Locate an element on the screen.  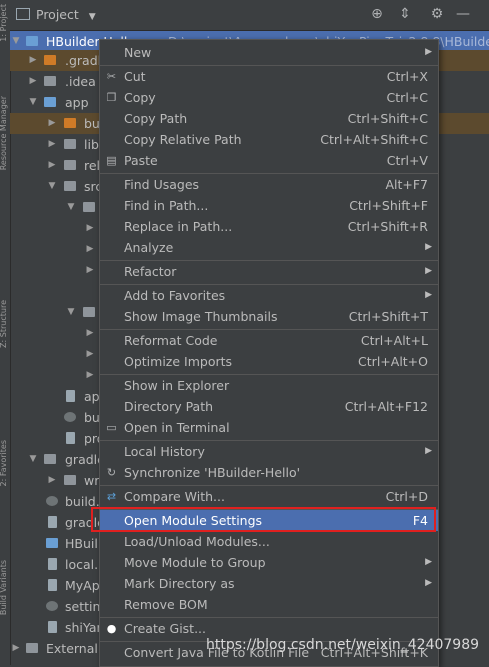
project-tool-tab: 1: Project is located at coordinates (4, 23).